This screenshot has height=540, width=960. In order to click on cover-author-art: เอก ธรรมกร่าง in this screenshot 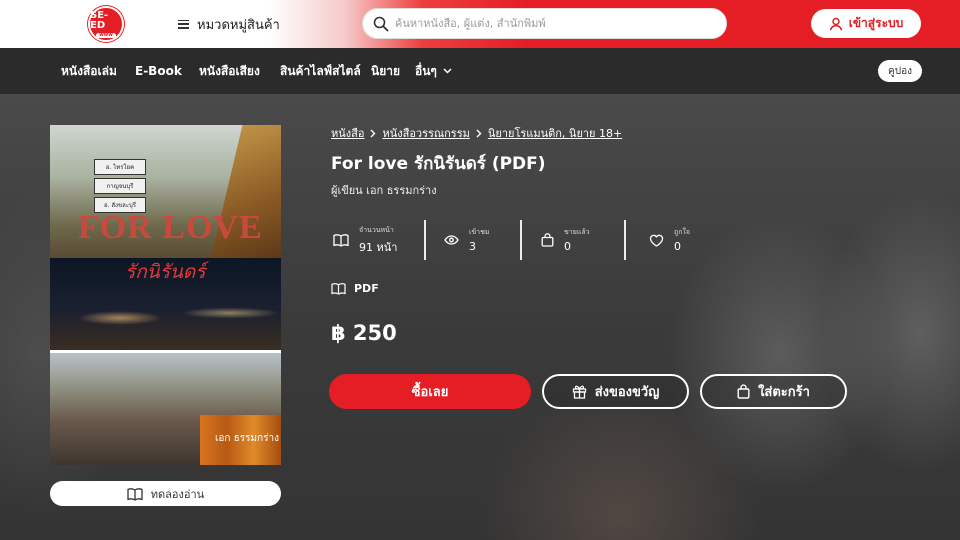, I will do `click(247, 438)`.